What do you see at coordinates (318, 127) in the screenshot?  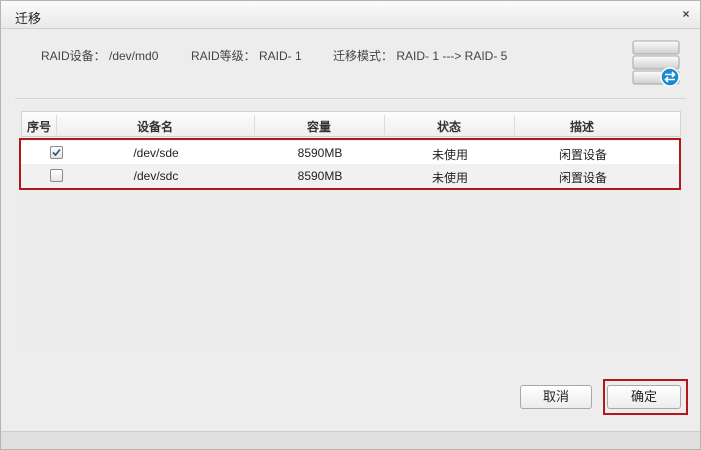 I see `header-capacity: 容量` at bounding box center [318, 127].